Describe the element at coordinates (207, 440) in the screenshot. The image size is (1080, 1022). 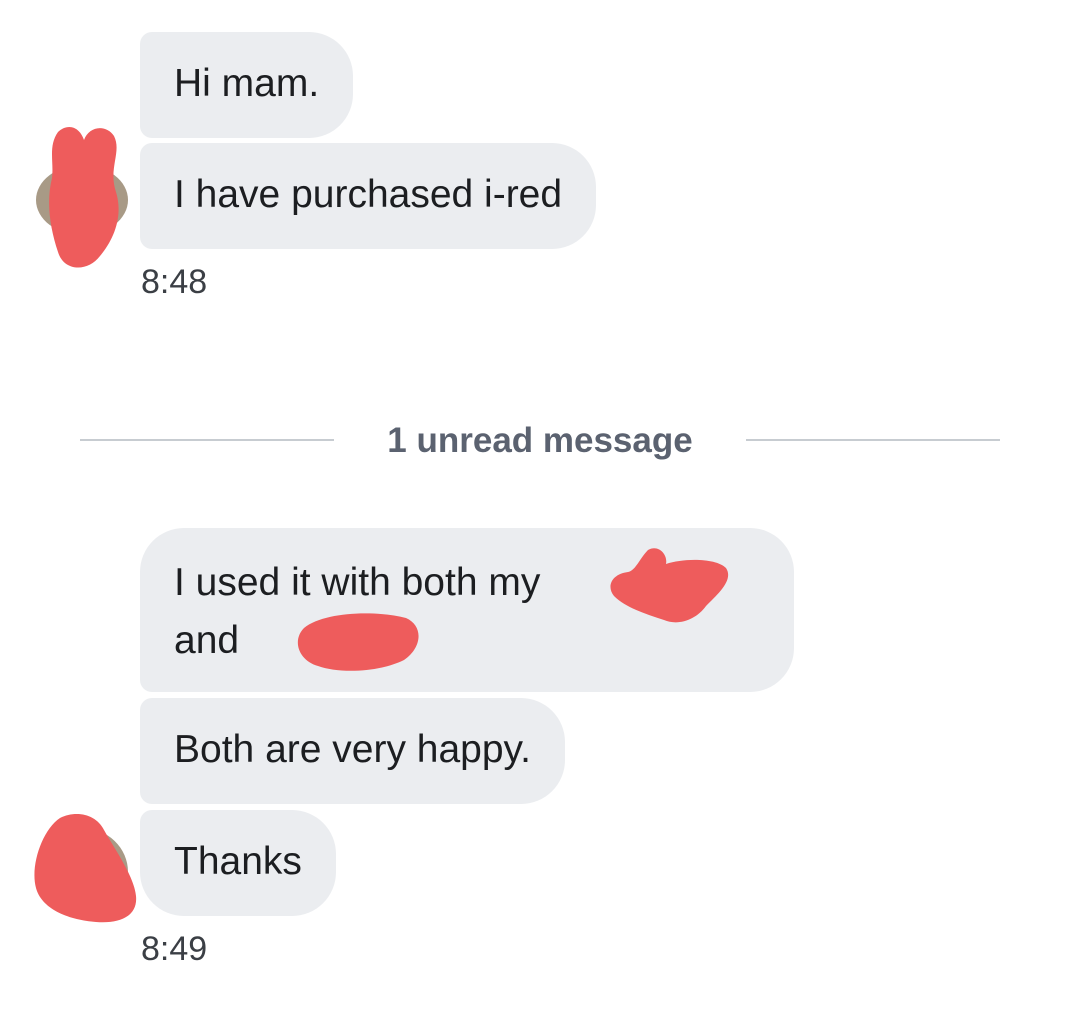
I see `divider-line-left` at that location.